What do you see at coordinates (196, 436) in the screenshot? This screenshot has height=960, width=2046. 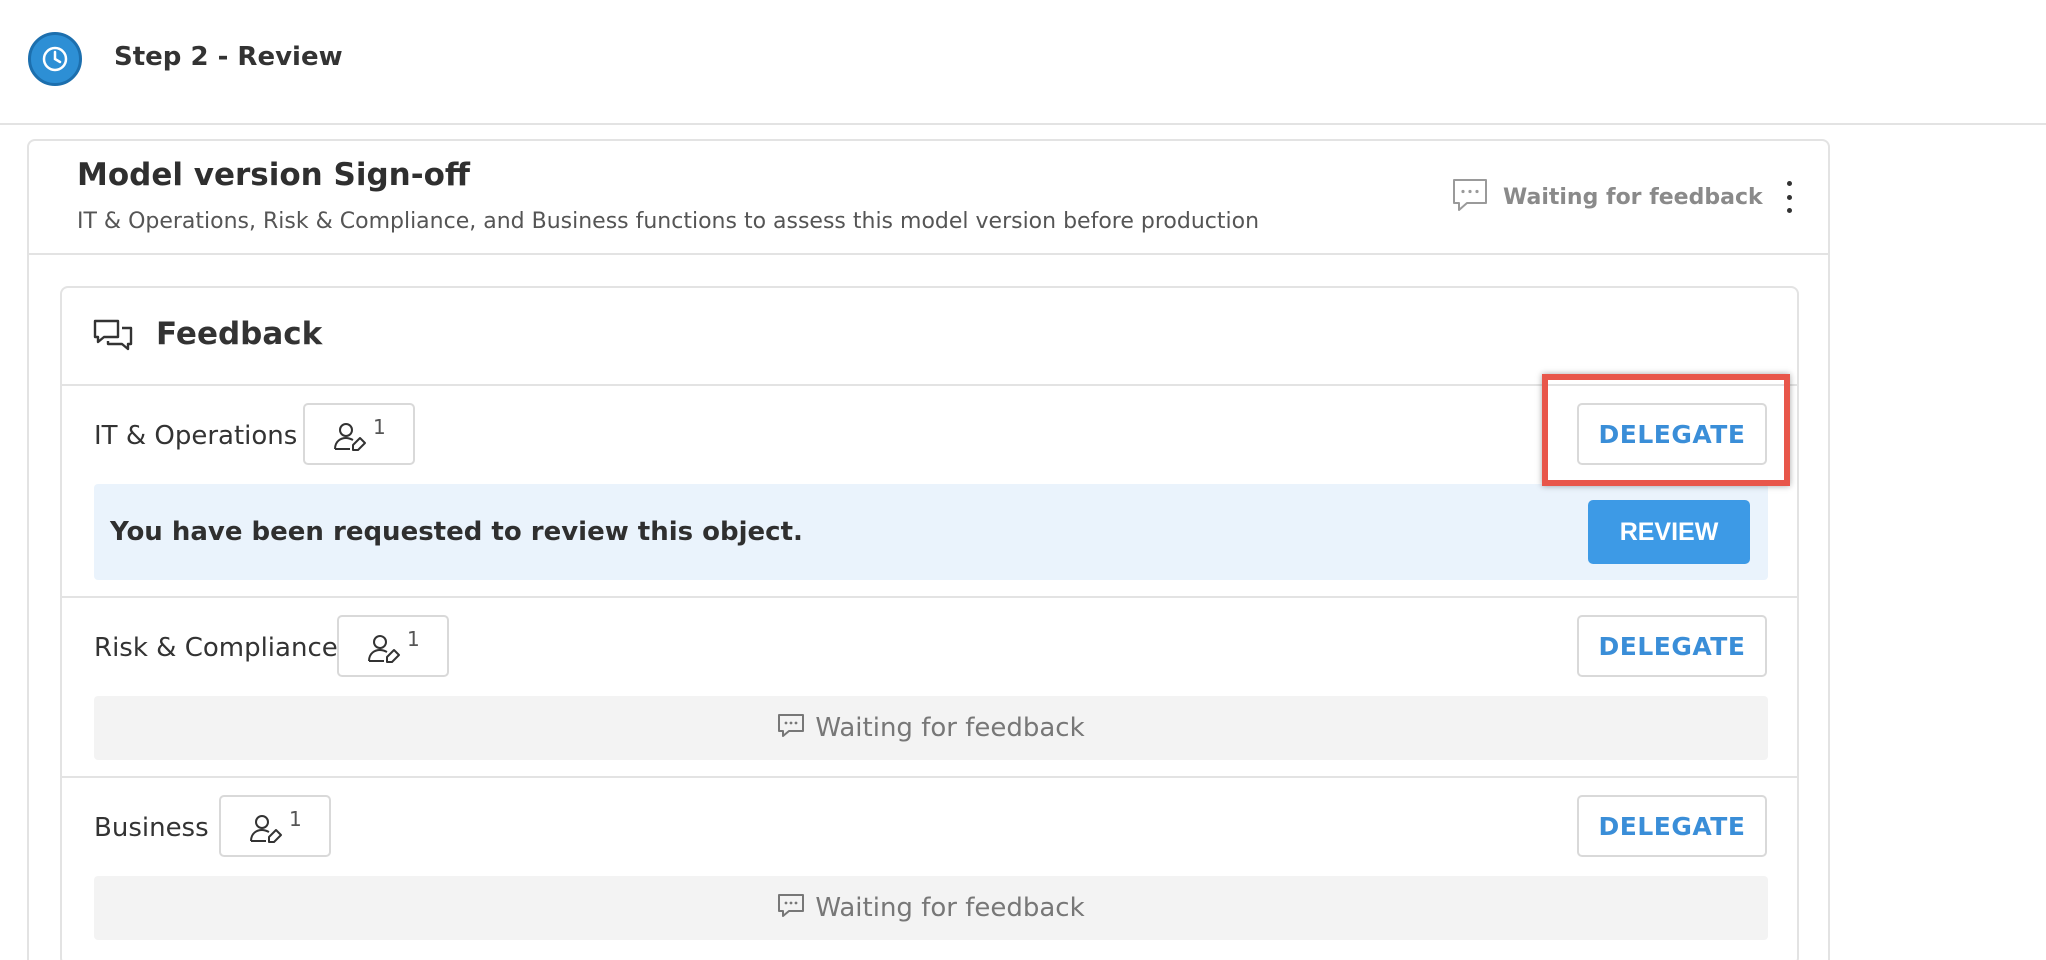 I see `section-label: IT & Operations` at bounding box center [196, 436].